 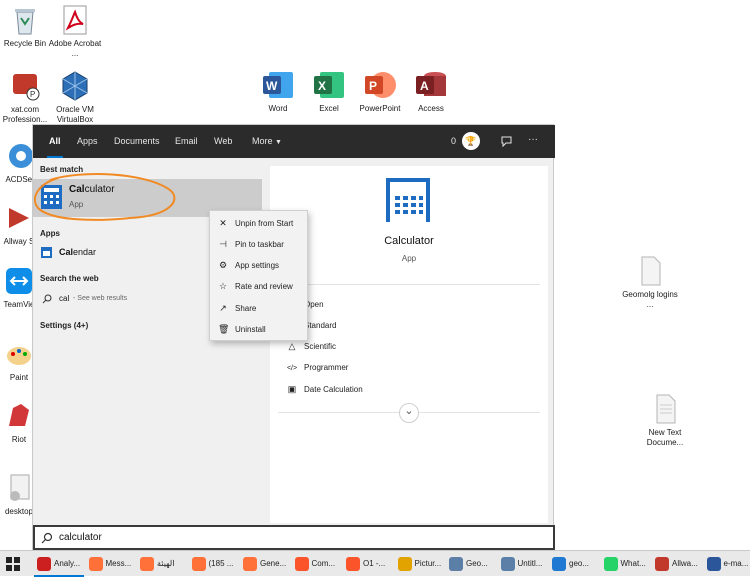 I want to click on desktop-icon-label: Paint, so click(x=19, y=377).